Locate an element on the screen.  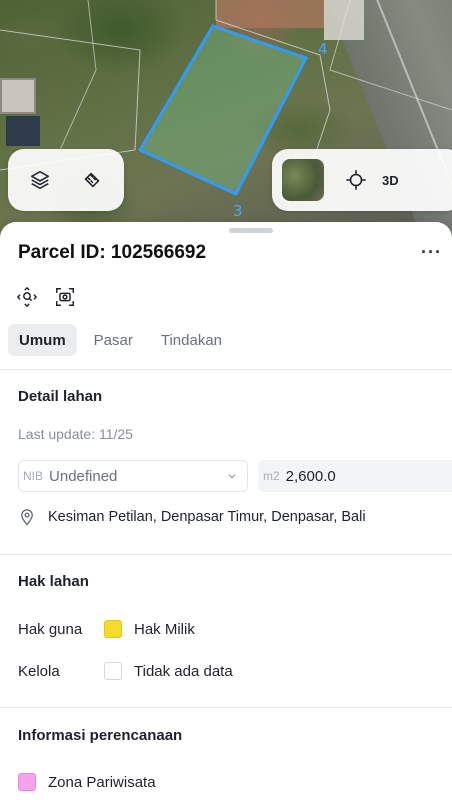
chevron-down-icon is located at coordinates (232, 476).